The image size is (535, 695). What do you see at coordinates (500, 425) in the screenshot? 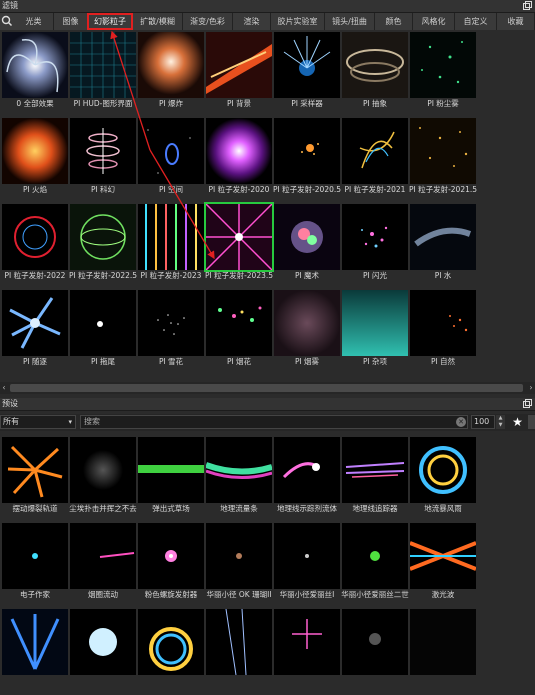
I see `stepper-down-icon: ▼` at bounding box center [500, 425].